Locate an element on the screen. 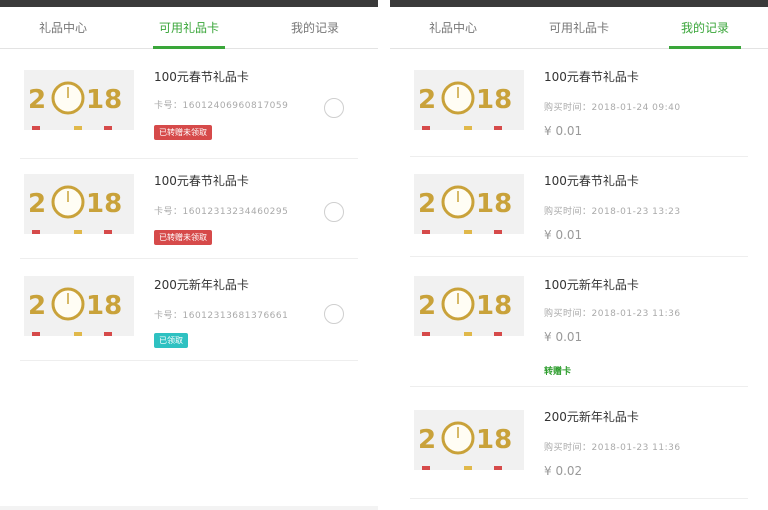 This screenshot has width=768, height=510. transfer-card-tag: 转赠卡 is located at coordinates (558, 372).